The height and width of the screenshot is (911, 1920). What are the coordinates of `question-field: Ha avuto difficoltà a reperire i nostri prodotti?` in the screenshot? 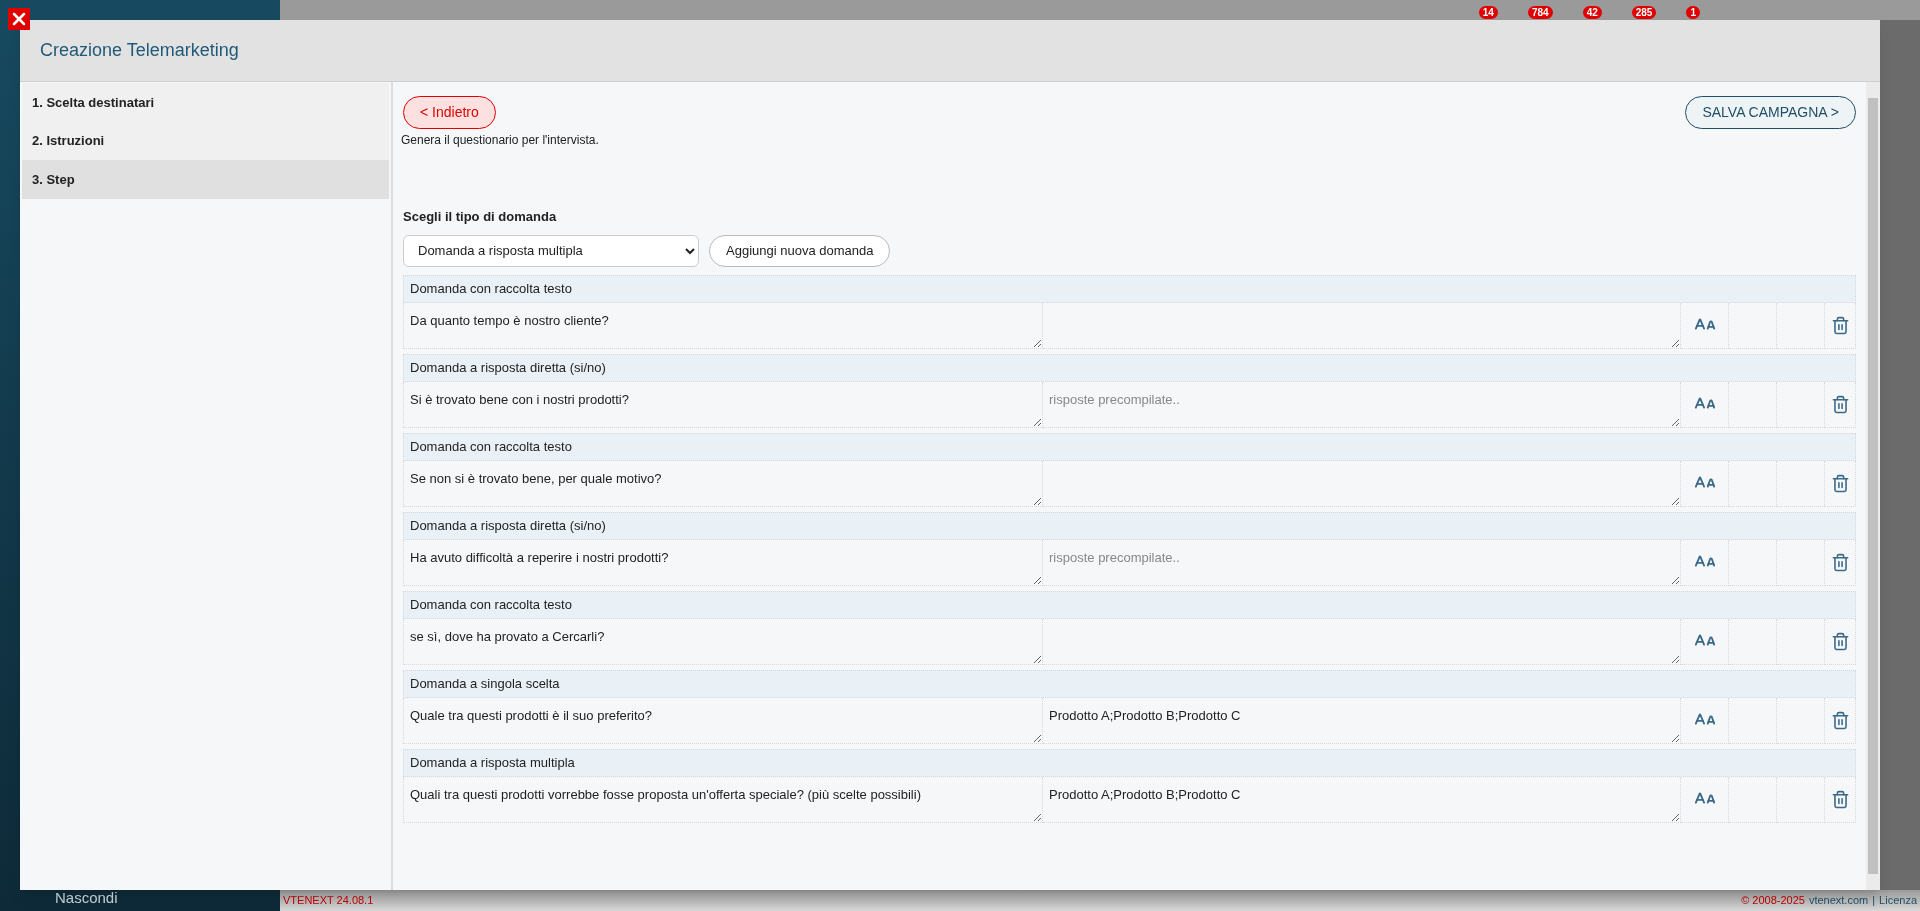 It's located at (723, 562).